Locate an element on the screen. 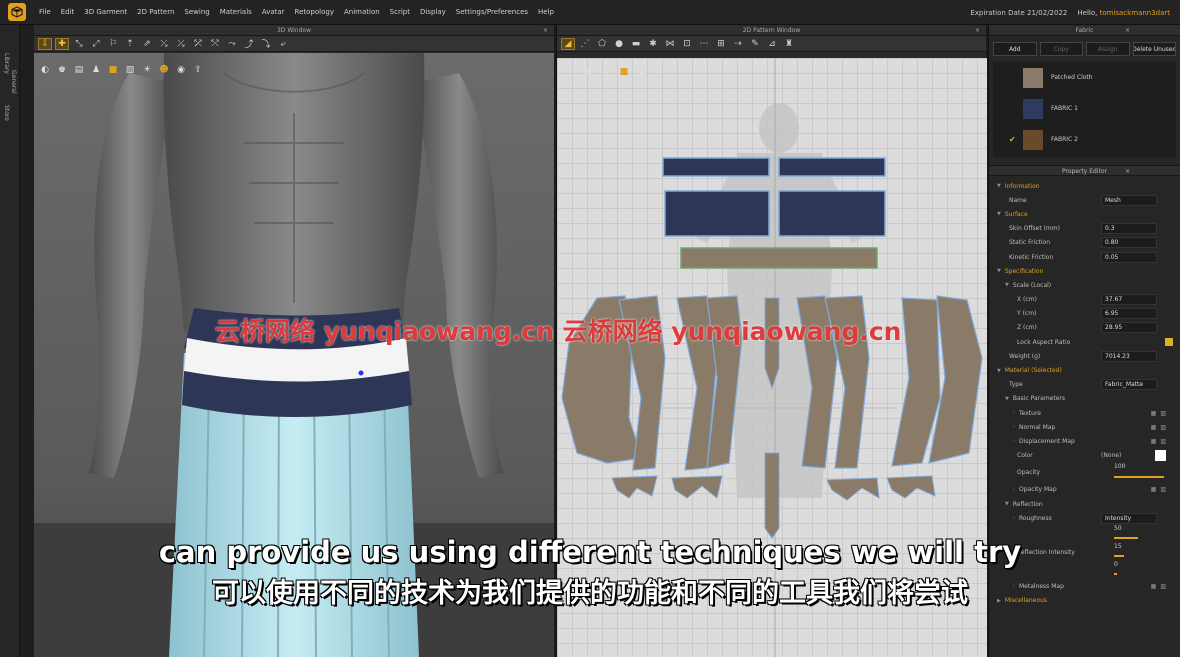  rectangle-icon: ▬ is located at coordinates (636, 44).